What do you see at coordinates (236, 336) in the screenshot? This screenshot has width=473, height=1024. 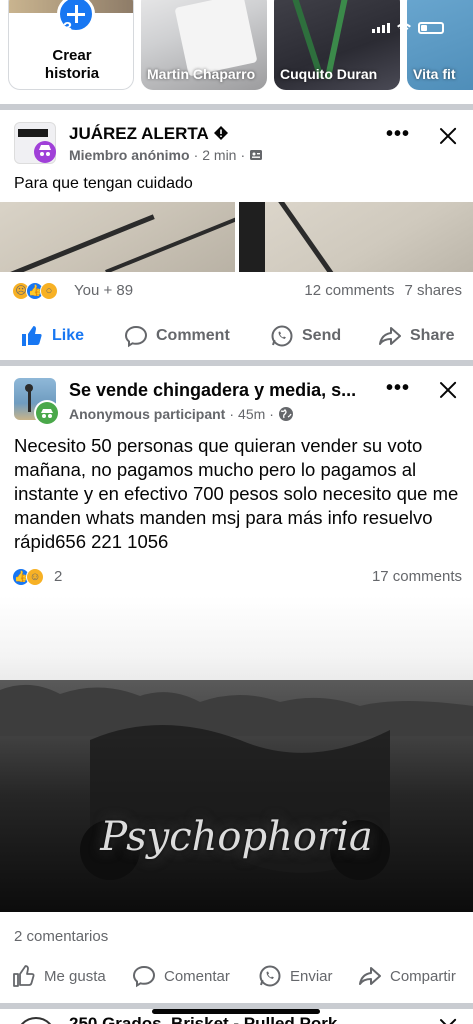 I see `post-actions: Like Comment Send Share` at bounding box center [236, 336].